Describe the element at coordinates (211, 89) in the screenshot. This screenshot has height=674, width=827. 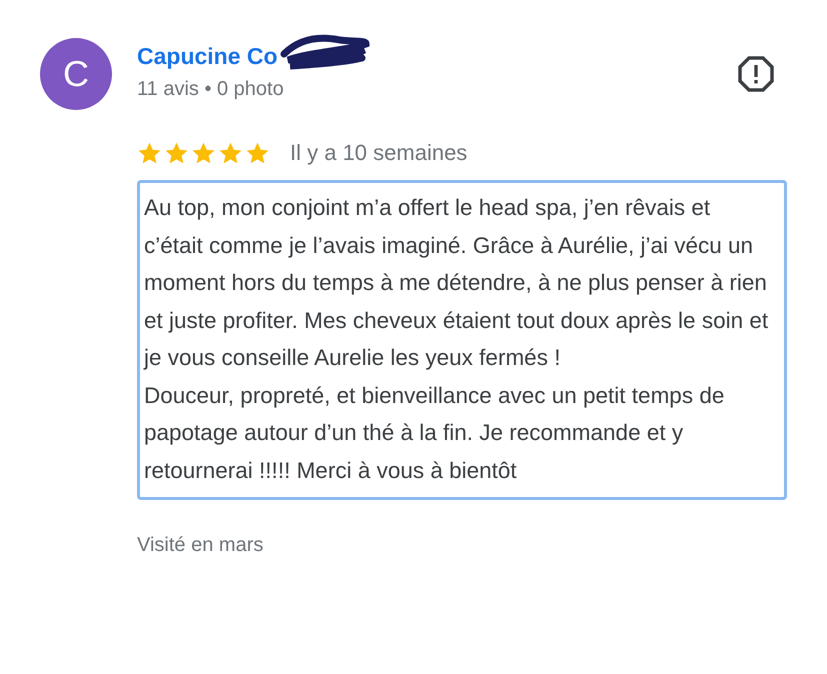
I see `review-count: 11 avis • 0 photo` at that location.